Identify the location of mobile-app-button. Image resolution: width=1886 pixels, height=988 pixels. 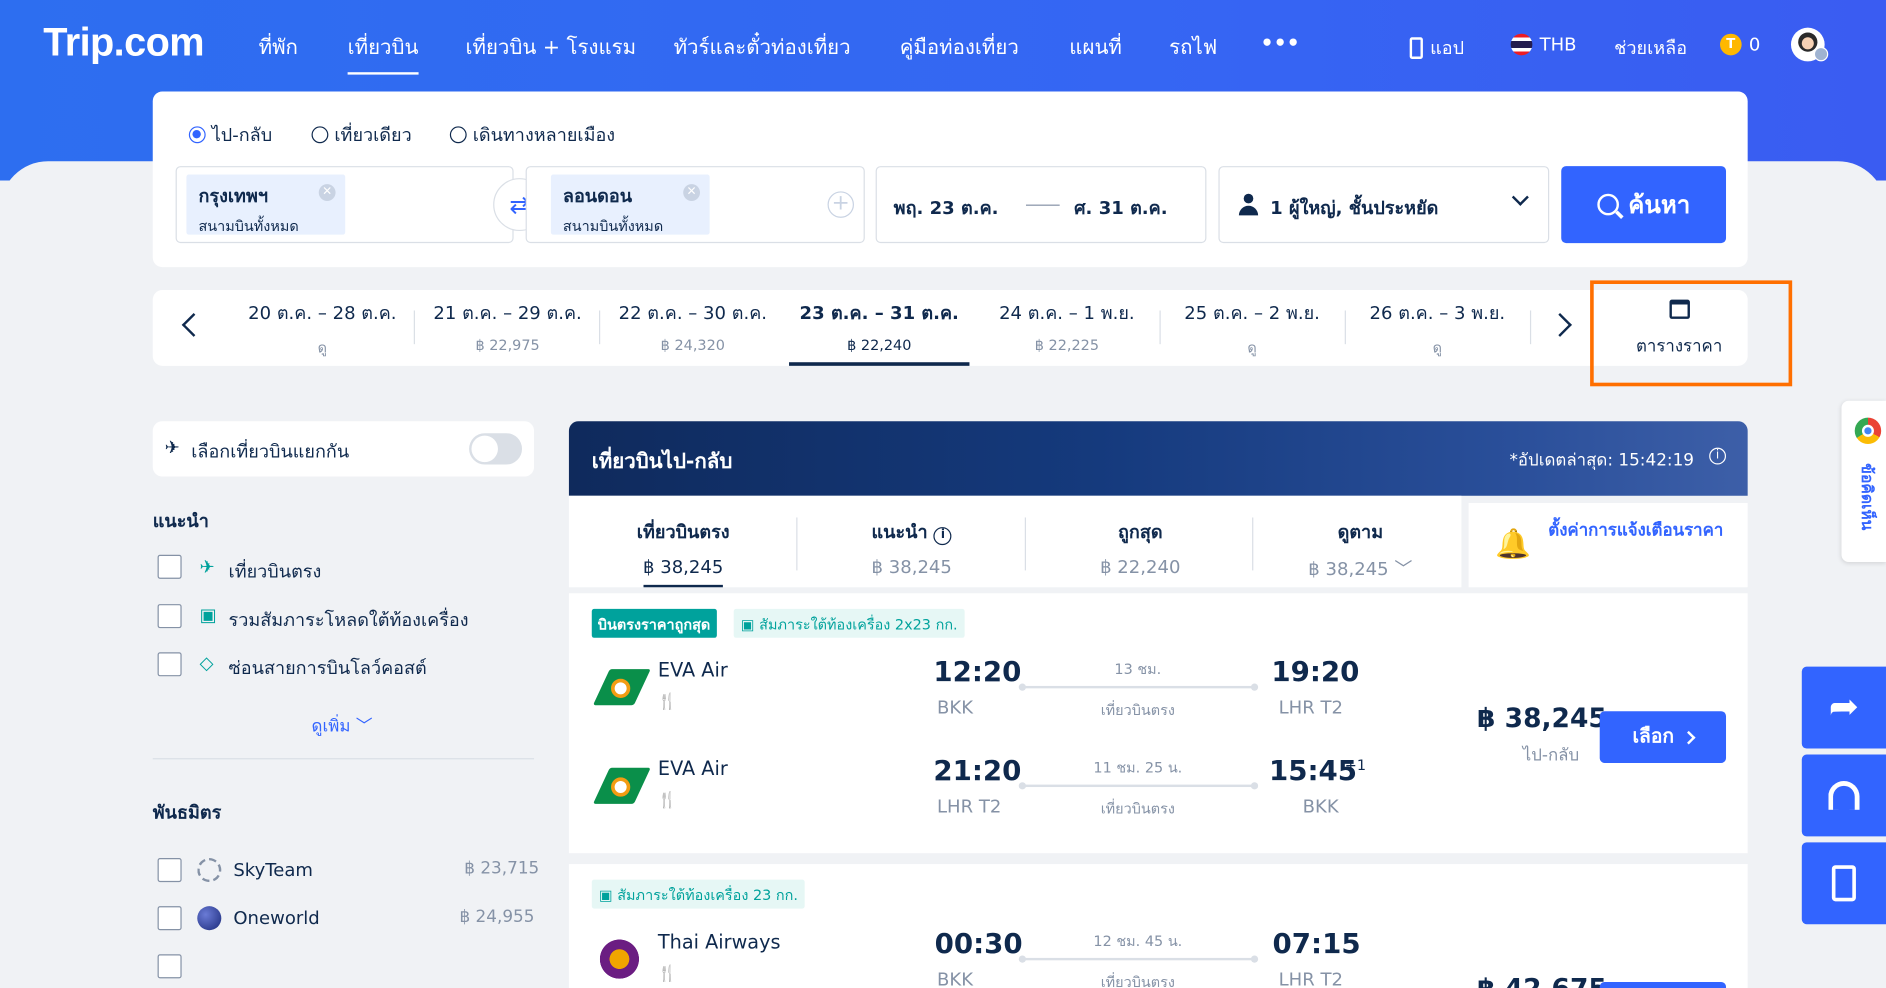
(1843, 883).